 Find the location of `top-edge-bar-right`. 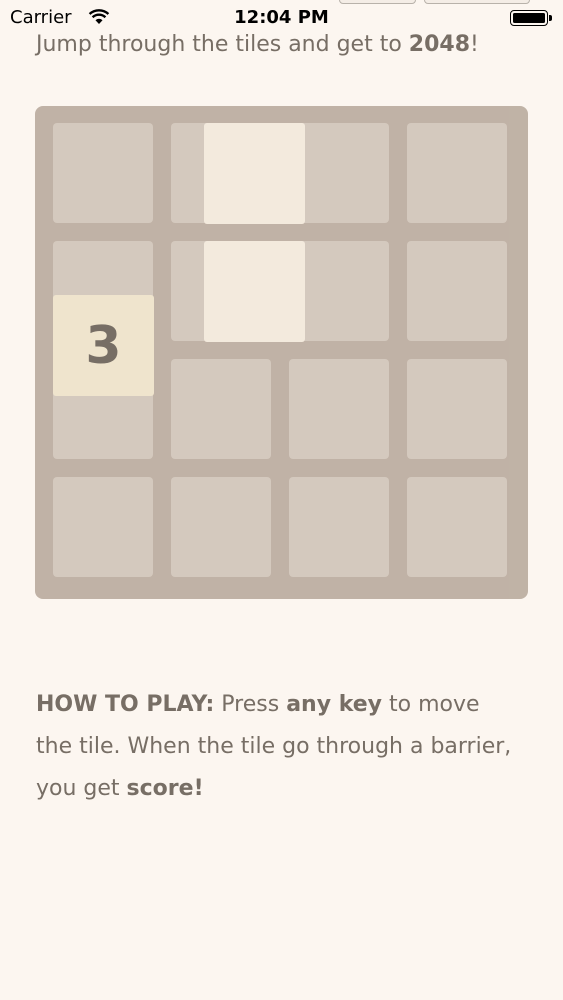

top-edge-bar-right is located at coordinates (477, 2).